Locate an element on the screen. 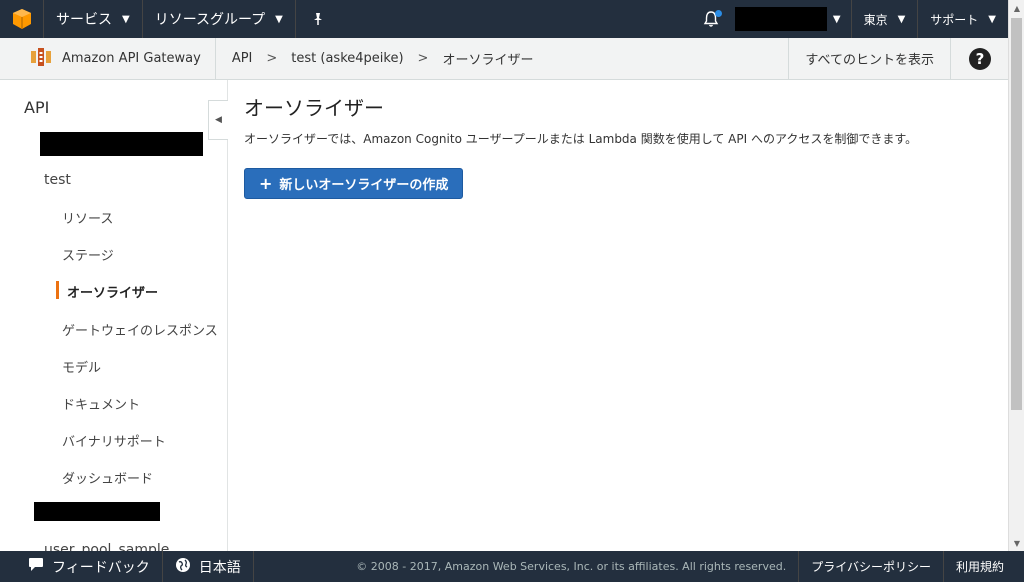  resource-groups-menu: リソースグループ ▼ is located at coordinates (219, 19).